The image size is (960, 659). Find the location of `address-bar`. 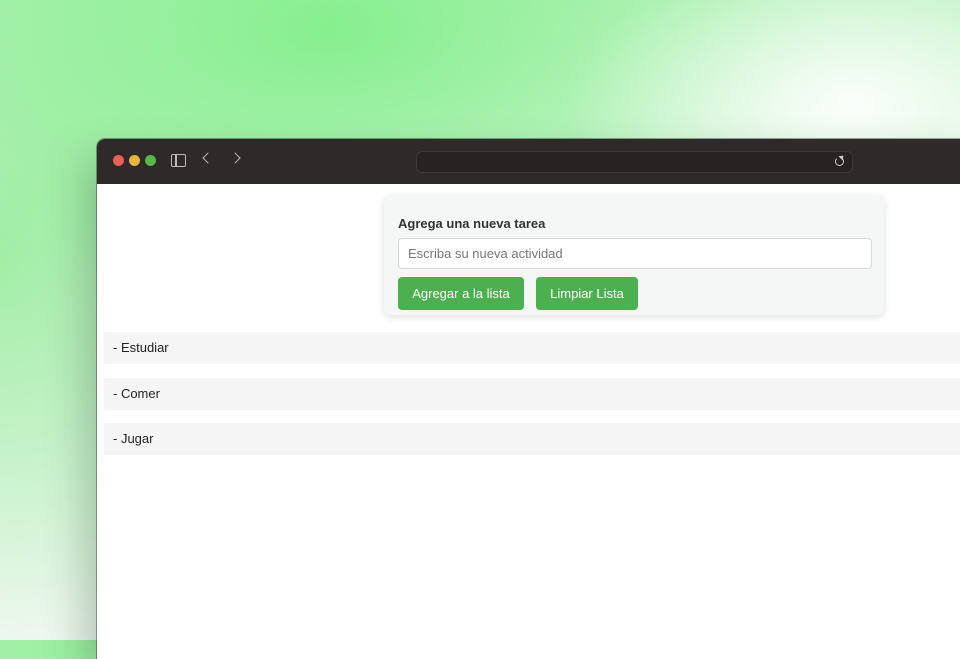

address-bar is located at coordinates (634, 162).